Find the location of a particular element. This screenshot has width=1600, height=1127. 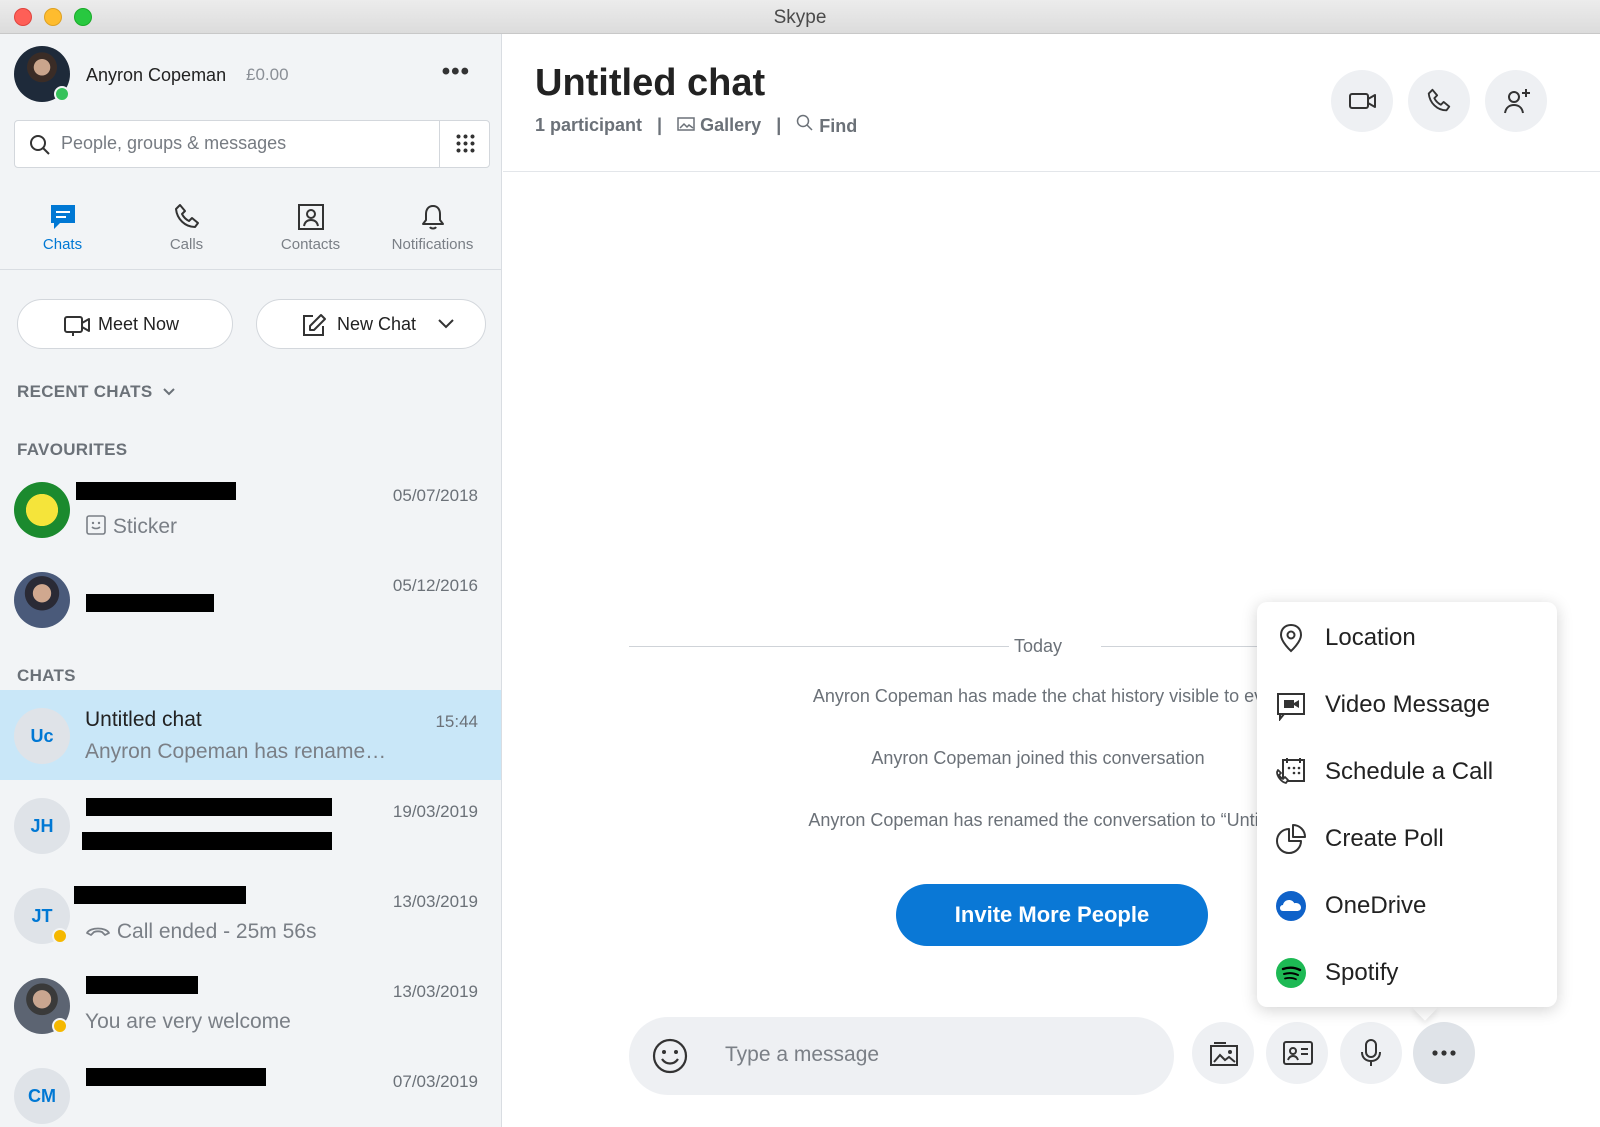

message-composer is located at coordinates (901, 1056).